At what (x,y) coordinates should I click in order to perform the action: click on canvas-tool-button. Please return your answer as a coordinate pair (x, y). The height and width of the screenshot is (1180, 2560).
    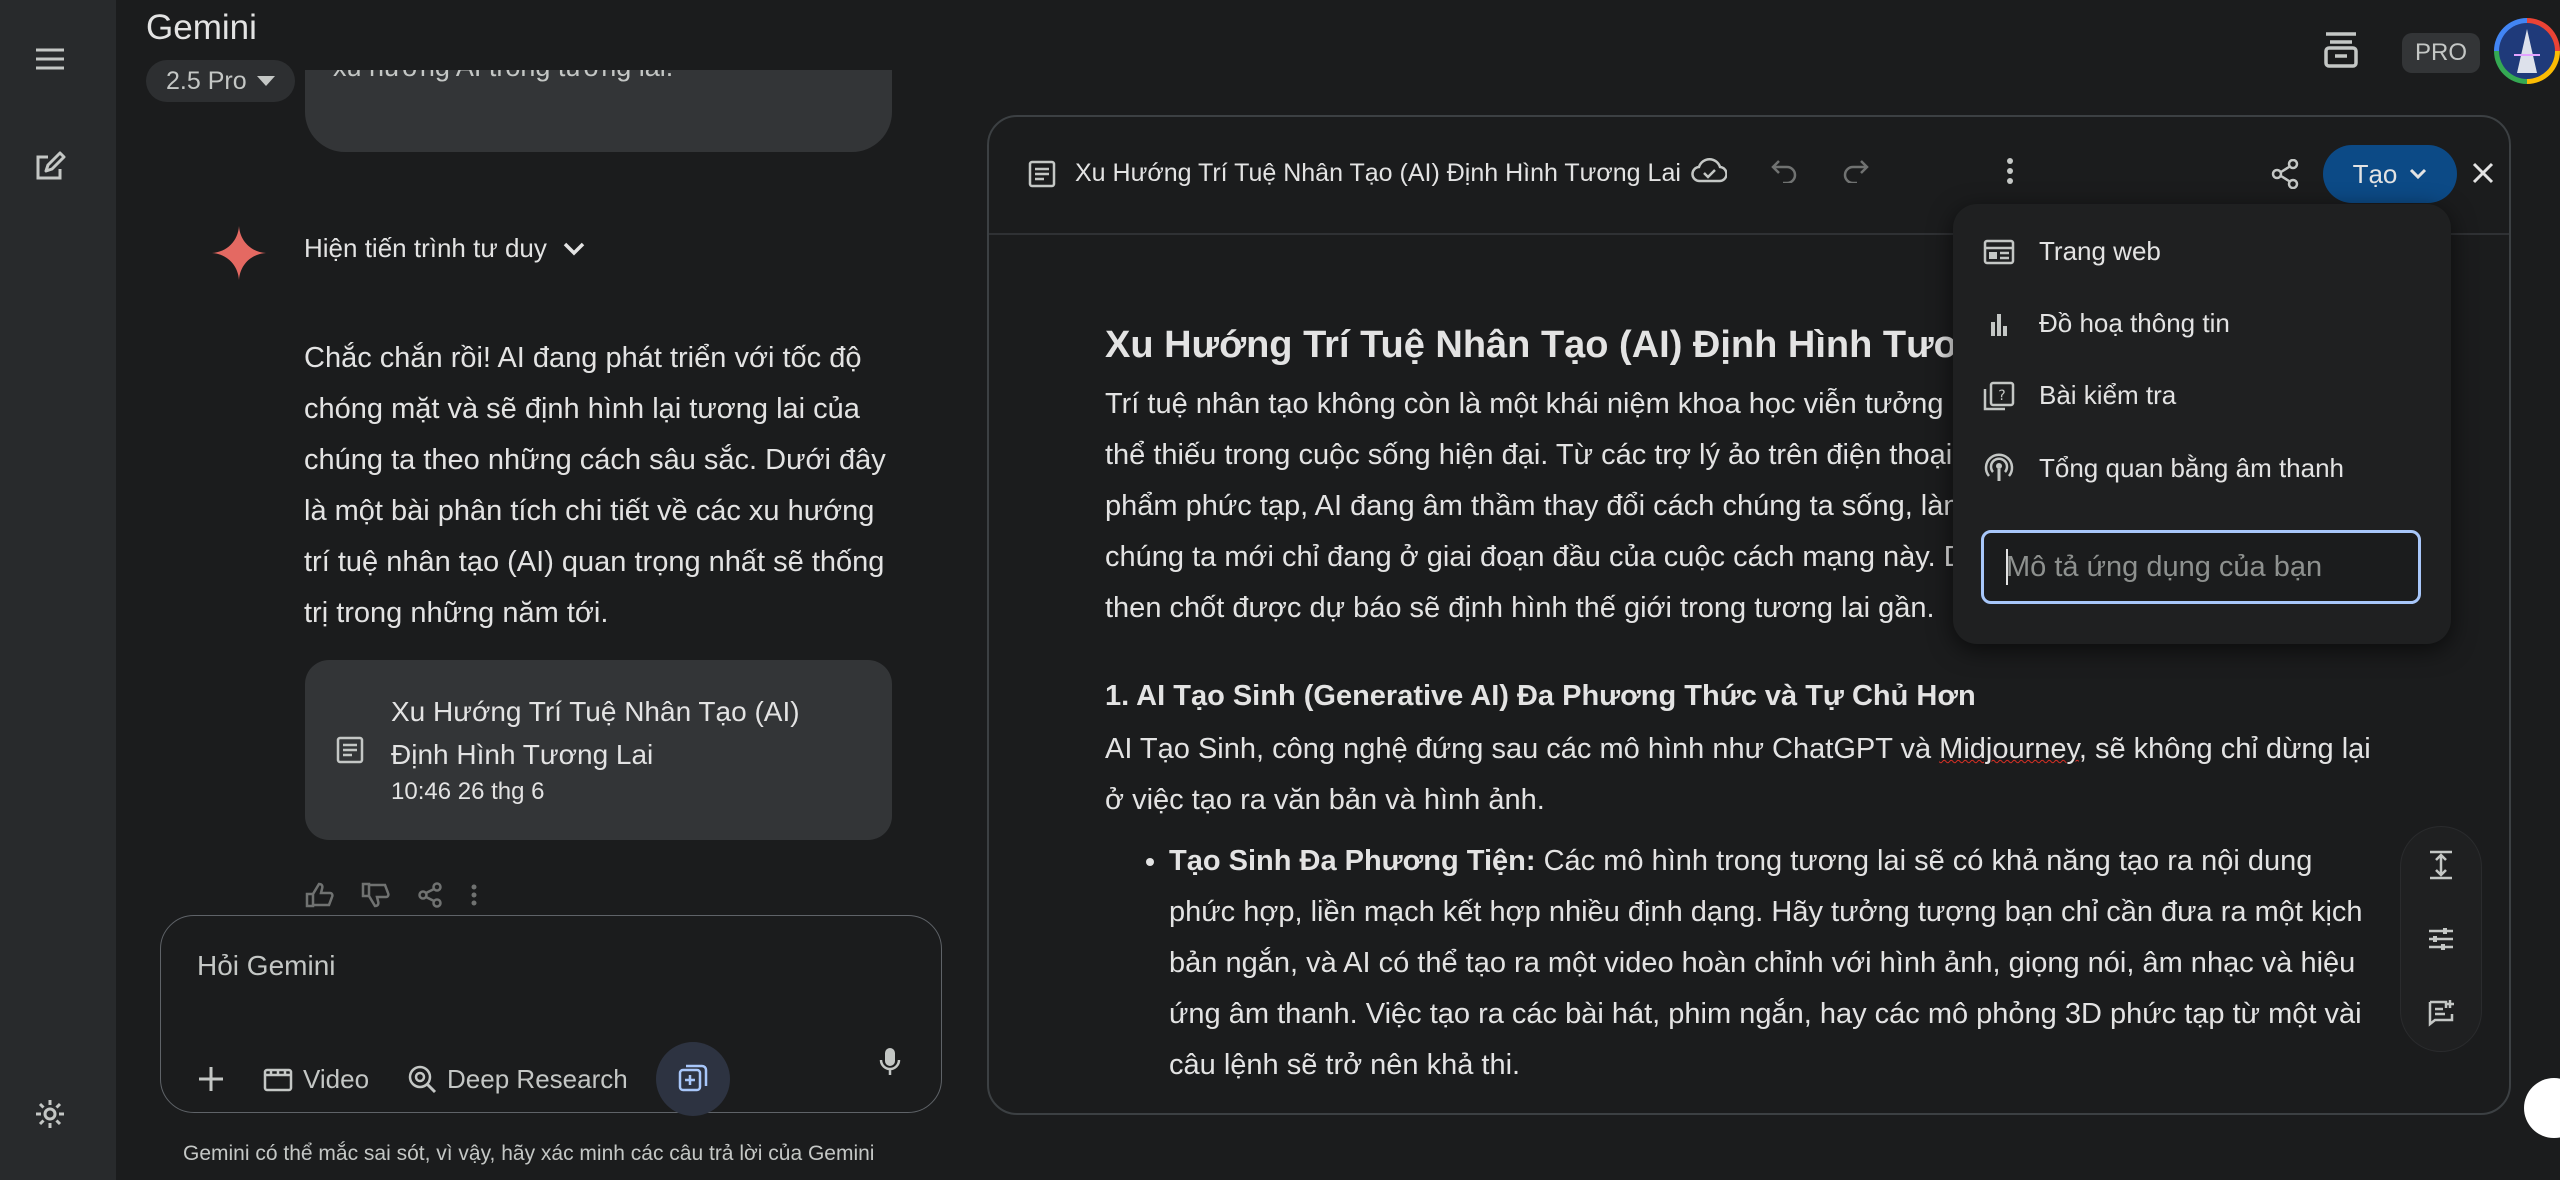
    Looking at the image, I should click on (692, 1079).